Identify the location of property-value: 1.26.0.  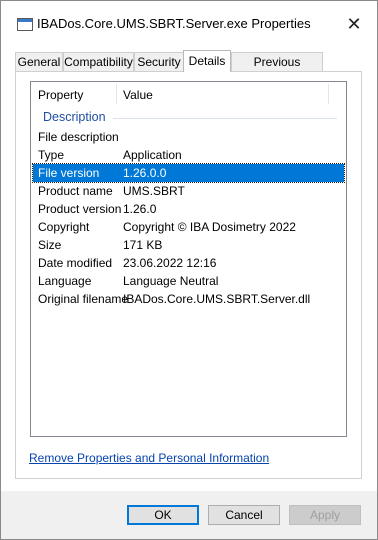
(140, 209).